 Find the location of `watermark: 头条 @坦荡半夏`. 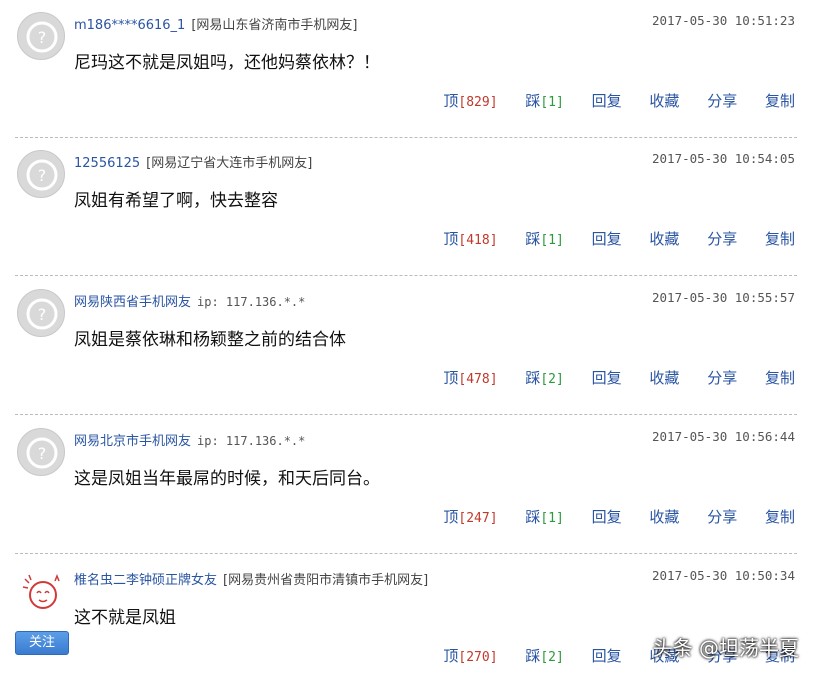

watermark: 头条 @坦荡半夏 is located at coordinates (725, 648).